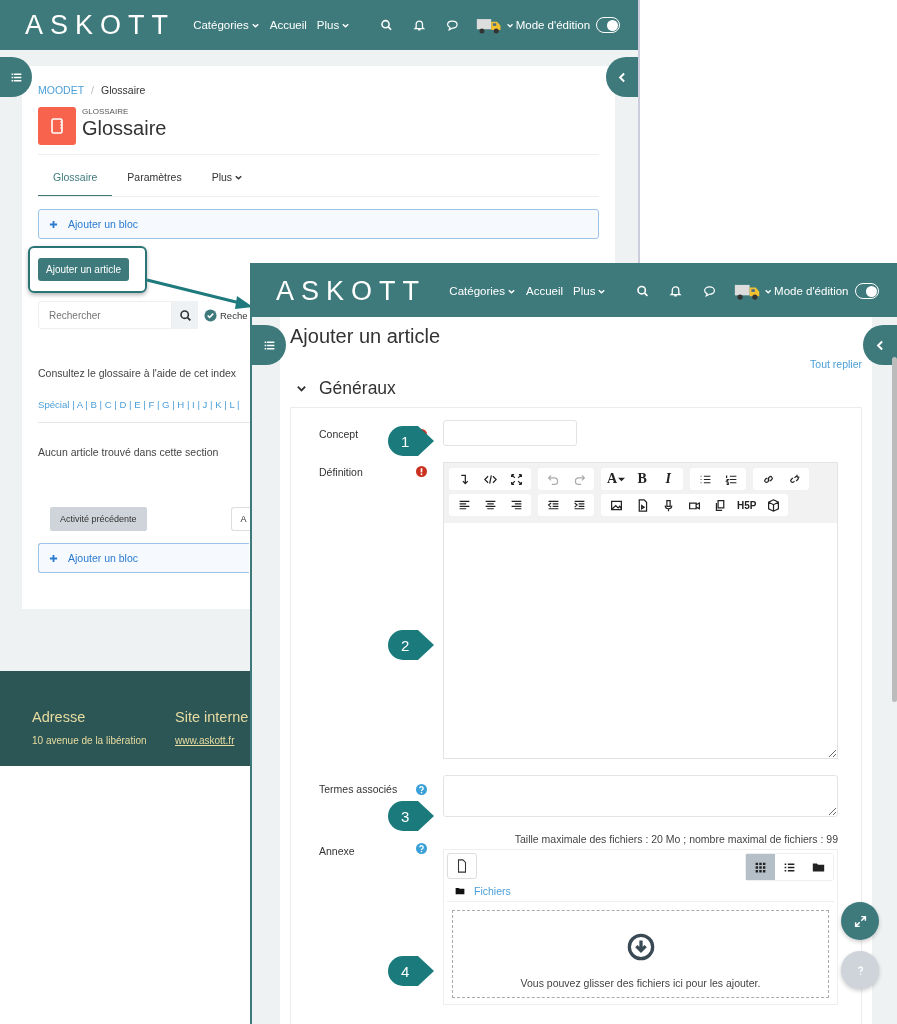  What do you see at coordinates (836, 364) in the screenshot?
I see `collapse-all-link: Tout replier` at bounding box center [836, 364].